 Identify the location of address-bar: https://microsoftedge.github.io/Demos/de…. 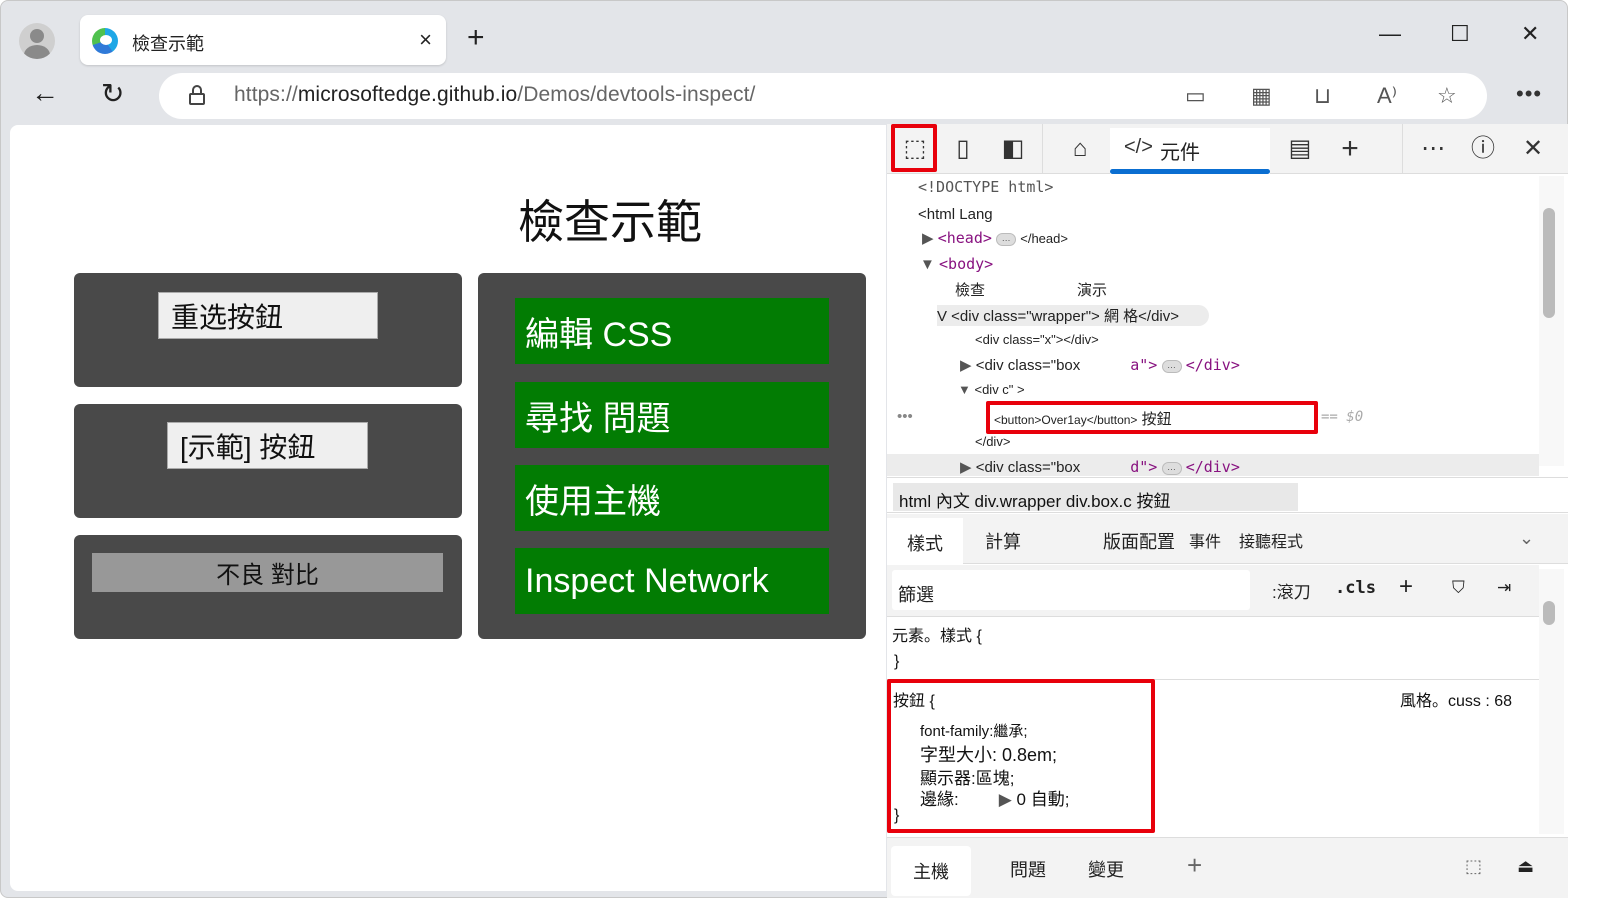
(823, 96).